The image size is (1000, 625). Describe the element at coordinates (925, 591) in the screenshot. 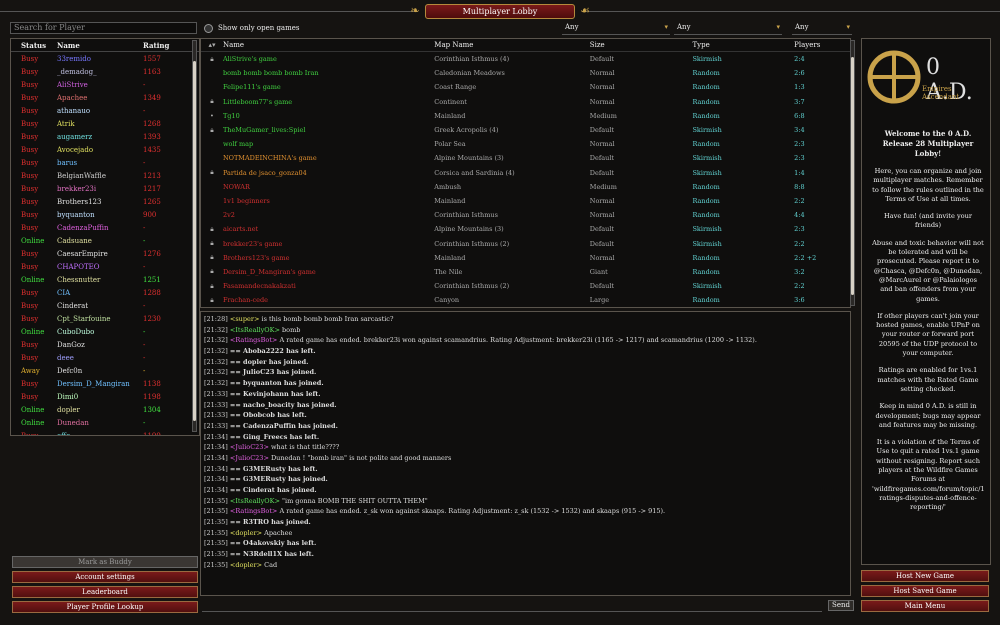

I see `host-saved-game-button: Host Saved Game` at that location.